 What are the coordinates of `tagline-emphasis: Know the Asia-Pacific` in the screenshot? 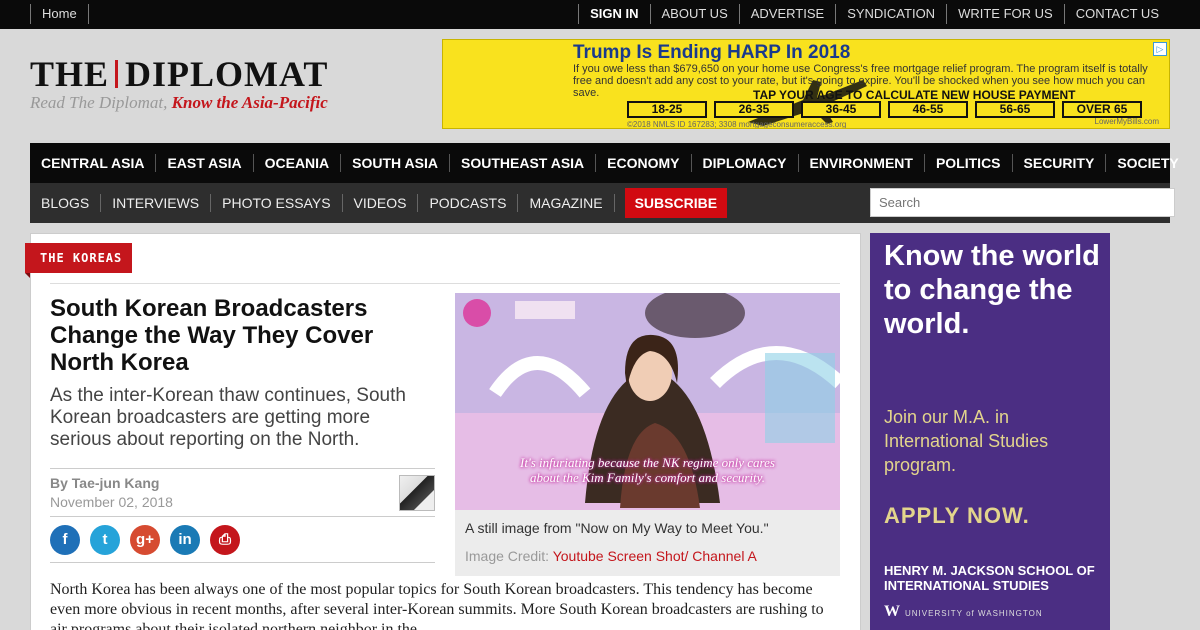 It's located at (249, 102).